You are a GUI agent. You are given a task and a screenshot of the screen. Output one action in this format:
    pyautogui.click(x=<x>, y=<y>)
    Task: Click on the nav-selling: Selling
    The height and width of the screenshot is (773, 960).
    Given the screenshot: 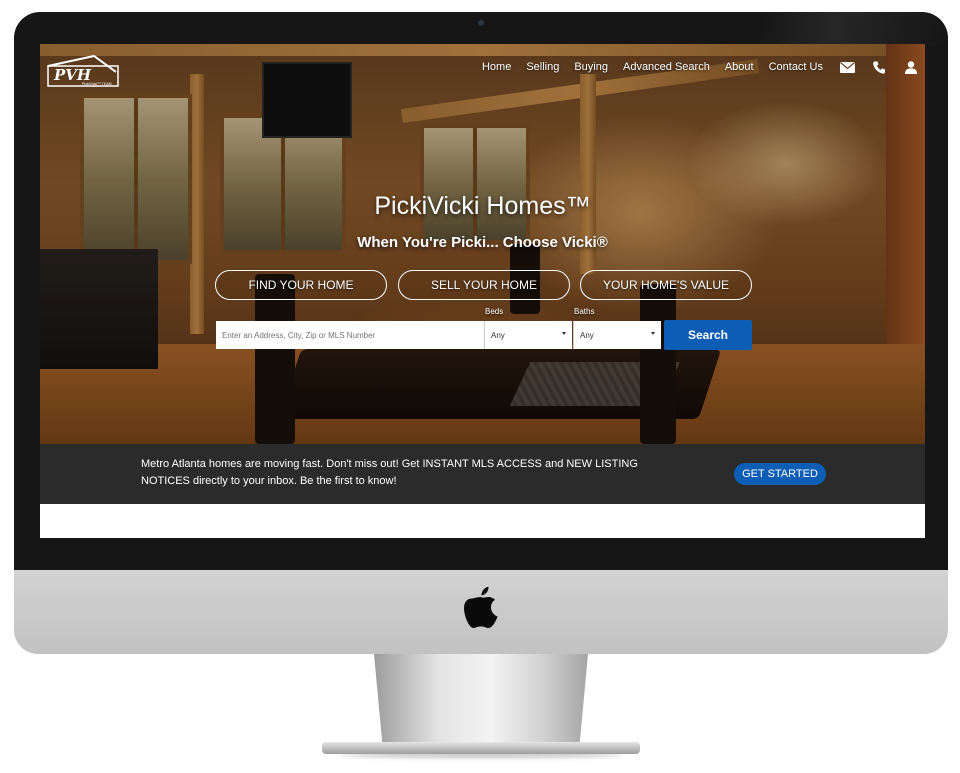 What is the action you would take?
    pyautogui.click(x=542, y=67)
    